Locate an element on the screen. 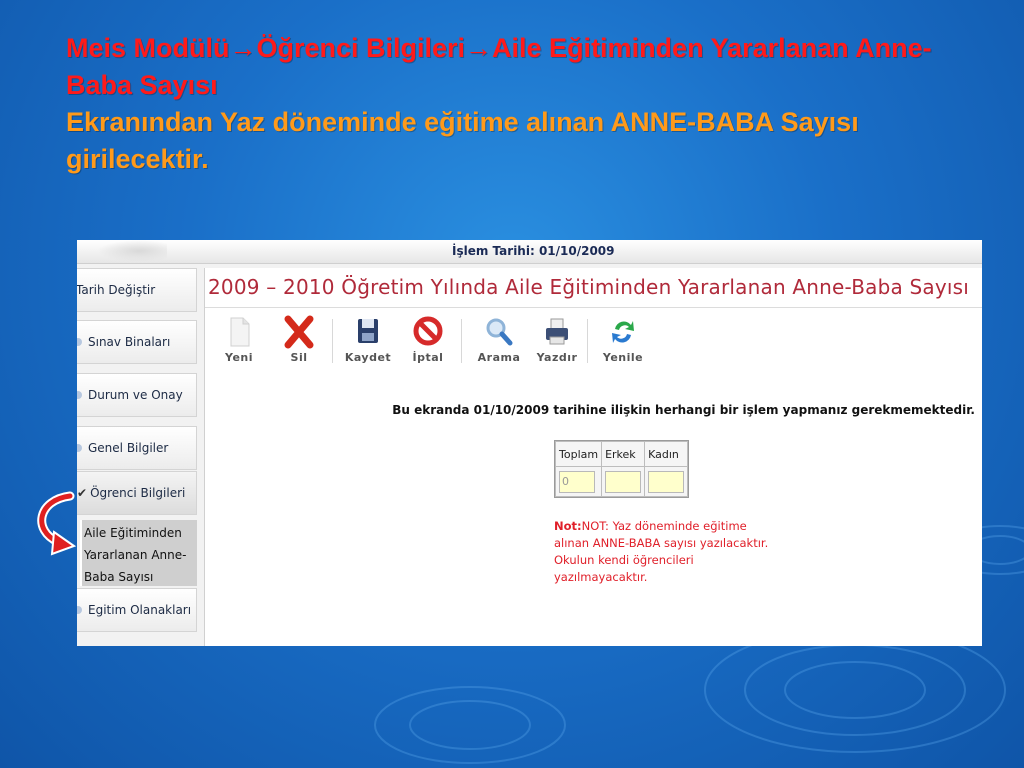  refresh-arrows-icon is located at coordinates (623, 332).